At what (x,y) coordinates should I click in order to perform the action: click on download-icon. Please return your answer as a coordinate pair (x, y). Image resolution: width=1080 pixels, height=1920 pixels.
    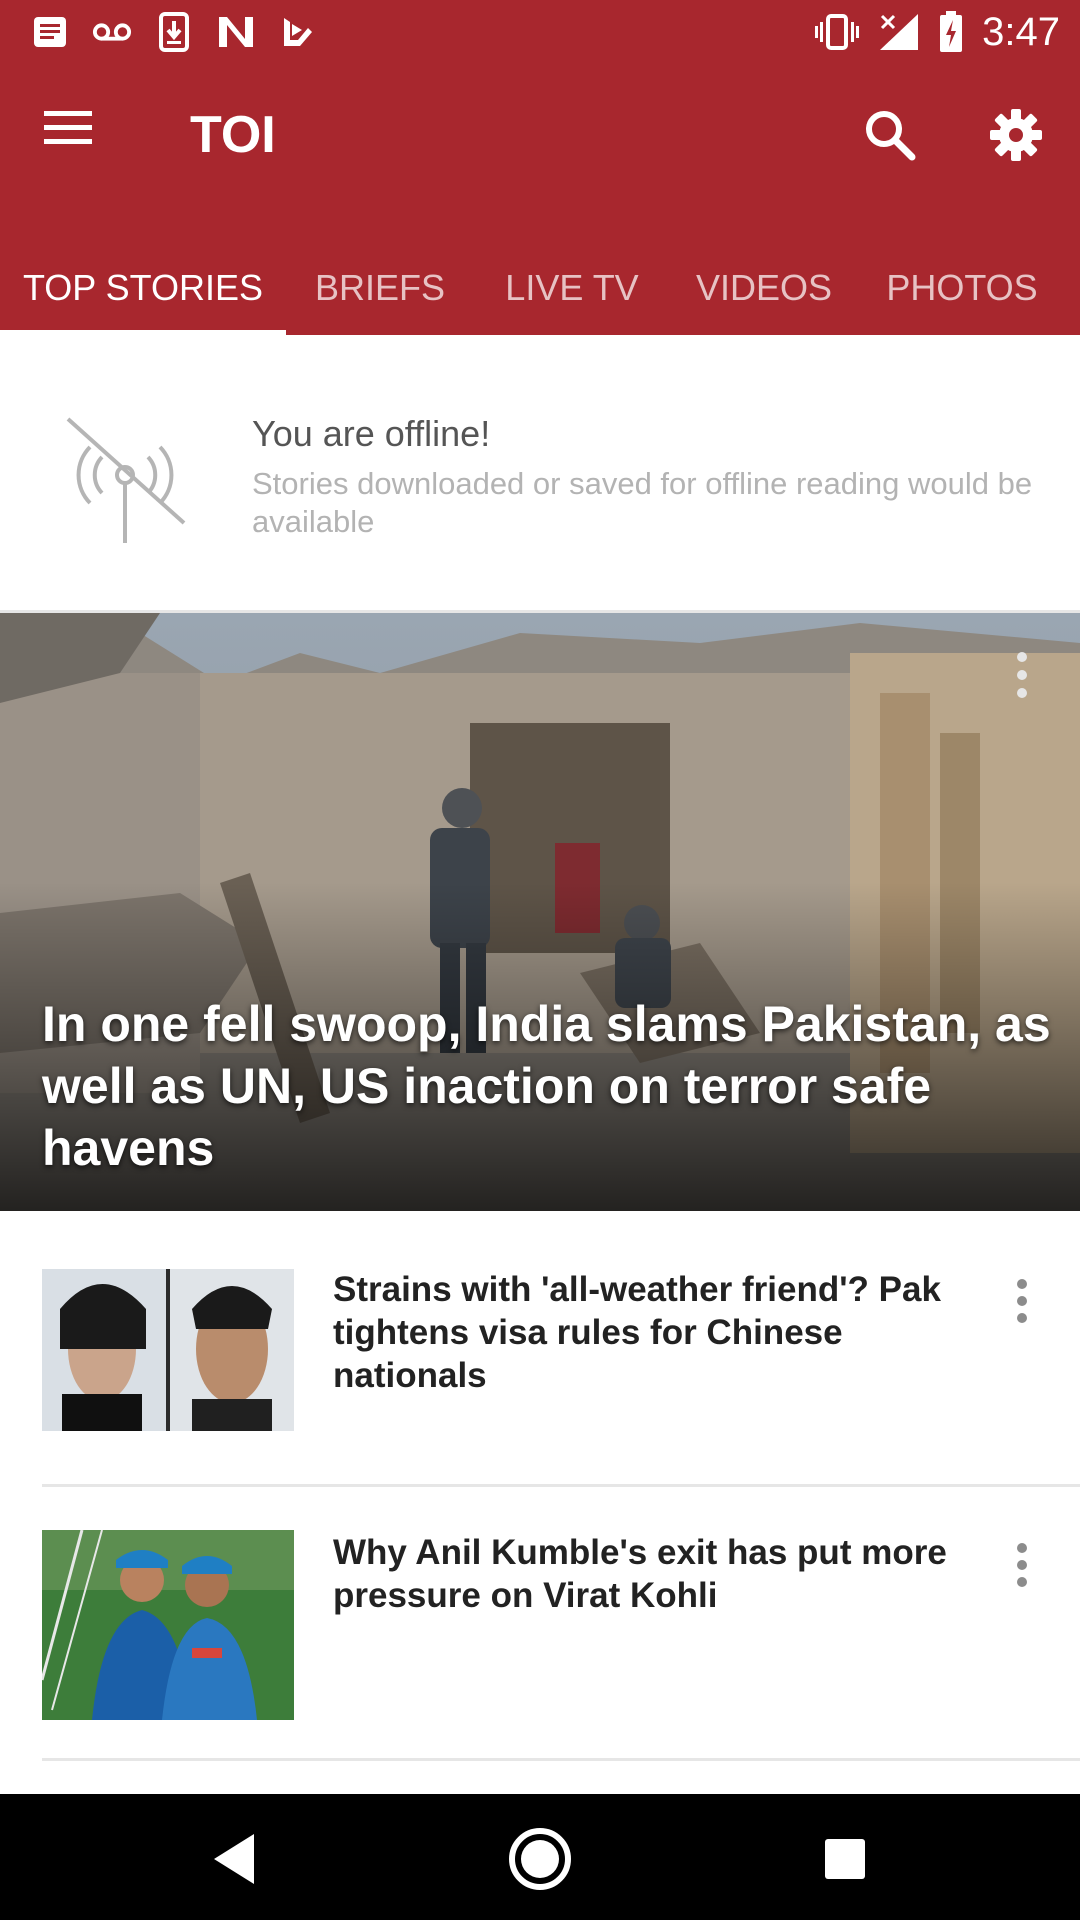
    Looking at the image, I should click on (174, 32).